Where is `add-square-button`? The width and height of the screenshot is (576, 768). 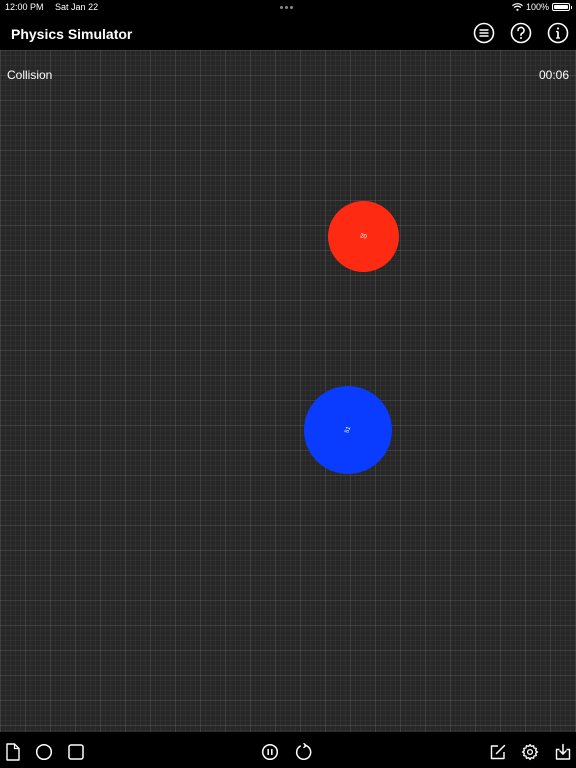
add-square-button is located at coordinates (76, 752).